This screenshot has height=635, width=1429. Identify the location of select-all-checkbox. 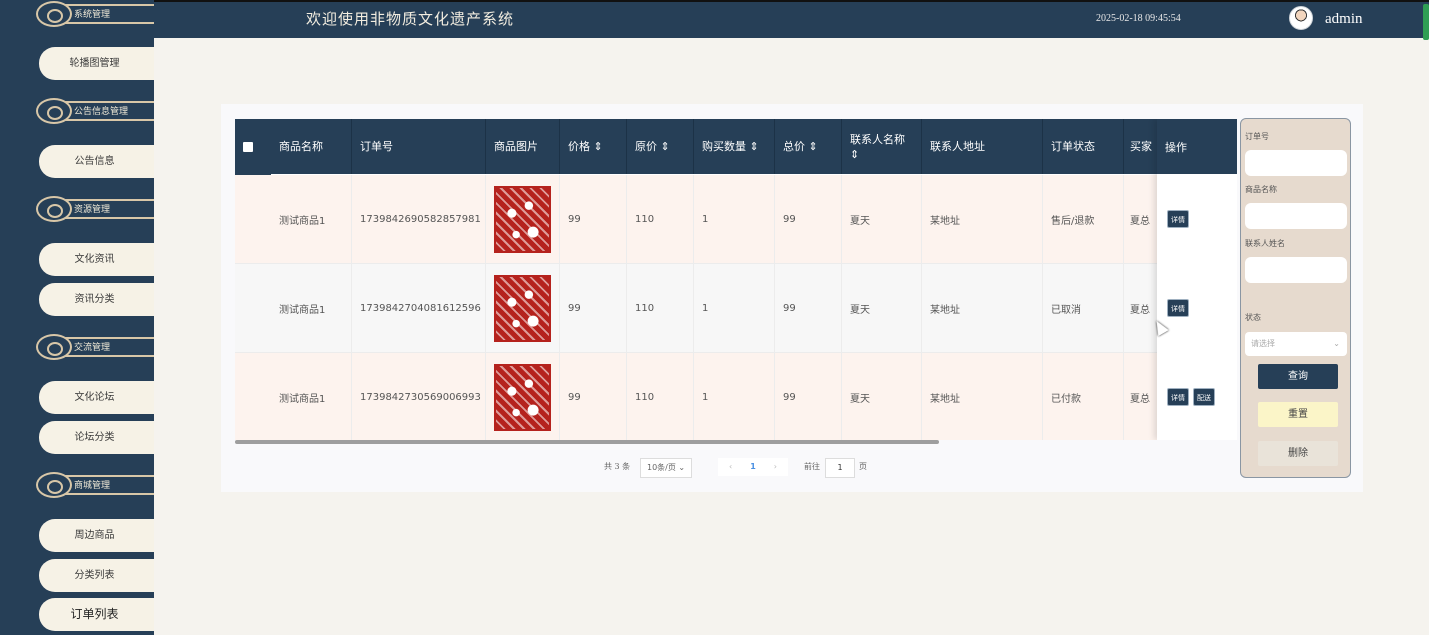
(248, 148).